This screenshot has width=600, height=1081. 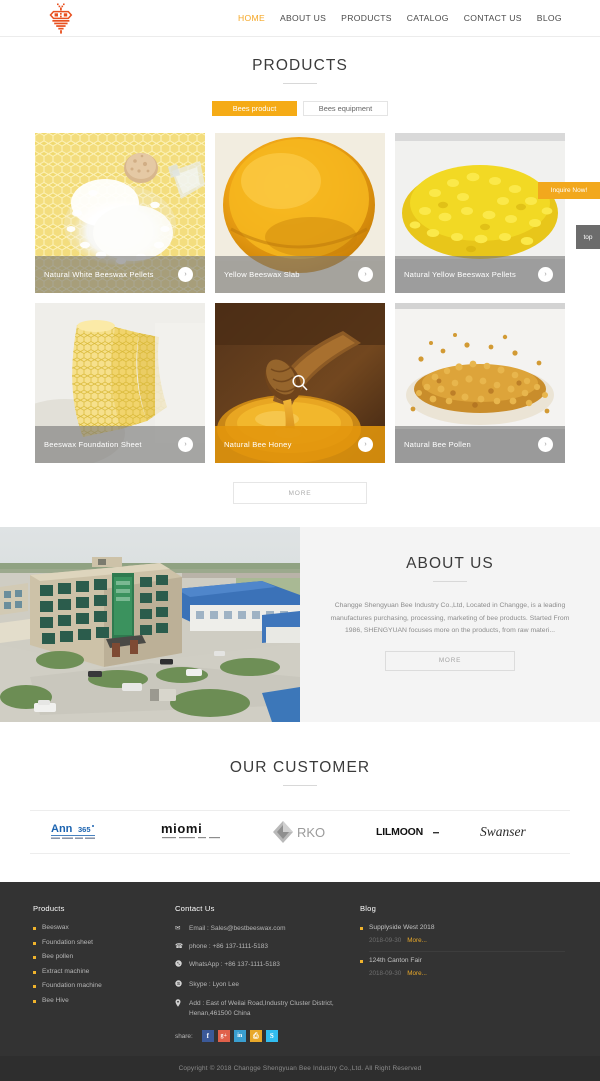 What do you see at coordinates (207, 1036) in the screenshot?
I see `facebook-icon: f` at bounding box center [207, 1036].